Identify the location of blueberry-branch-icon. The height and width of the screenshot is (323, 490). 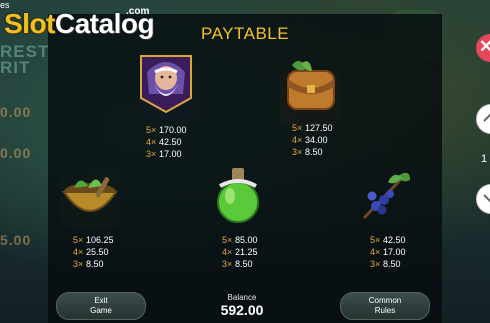
(387, 195).